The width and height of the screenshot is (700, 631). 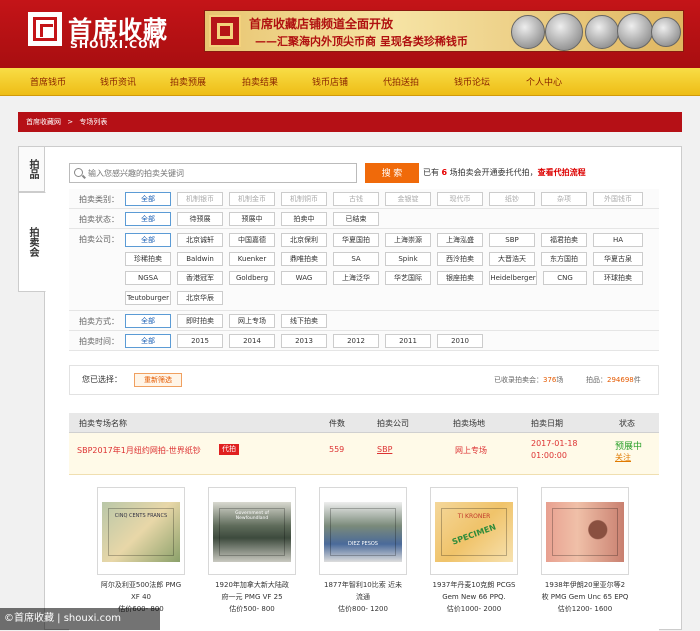 I want to click on recorded-auctions-stat: 已收录拍卖会：376场, so click(x=528, y=380).